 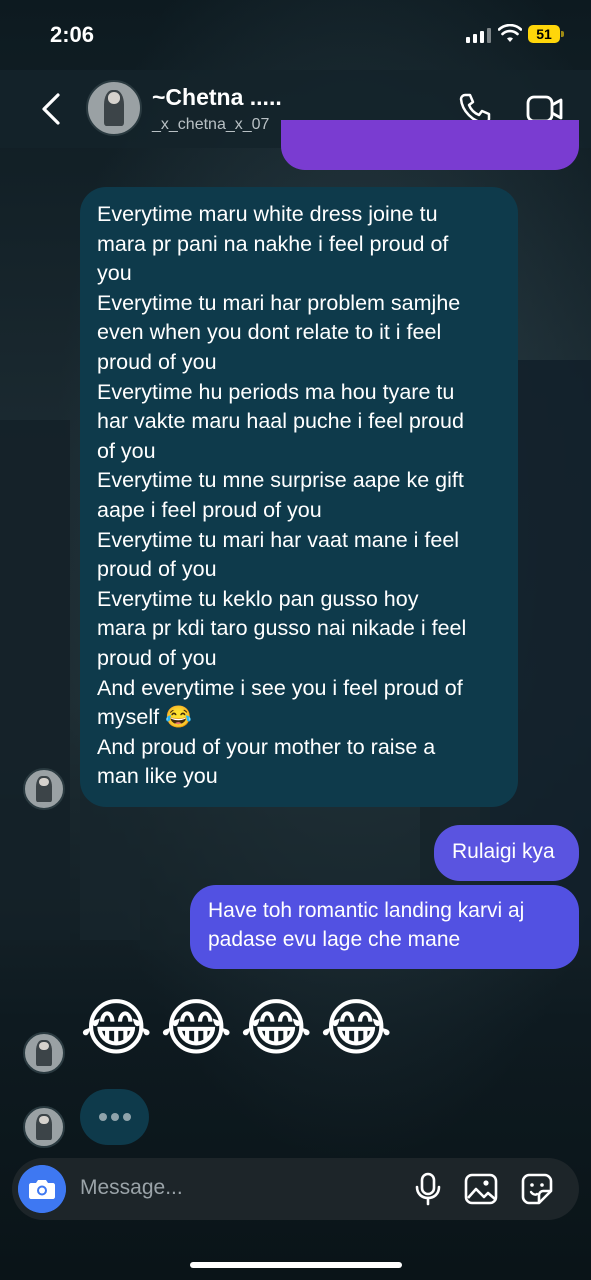 I want to click on message-line: of you, so click(x=126, y=450).